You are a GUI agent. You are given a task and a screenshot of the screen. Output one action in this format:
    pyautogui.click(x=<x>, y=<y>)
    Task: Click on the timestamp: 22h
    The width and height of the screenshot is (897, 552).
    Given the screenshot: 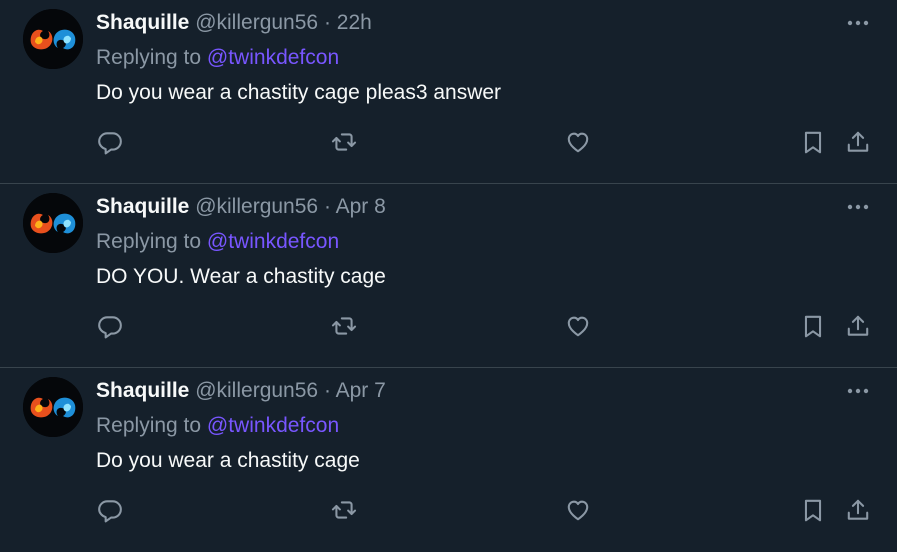 What is the action you would take?
    pyautogui.click(x=354, y=22)
    